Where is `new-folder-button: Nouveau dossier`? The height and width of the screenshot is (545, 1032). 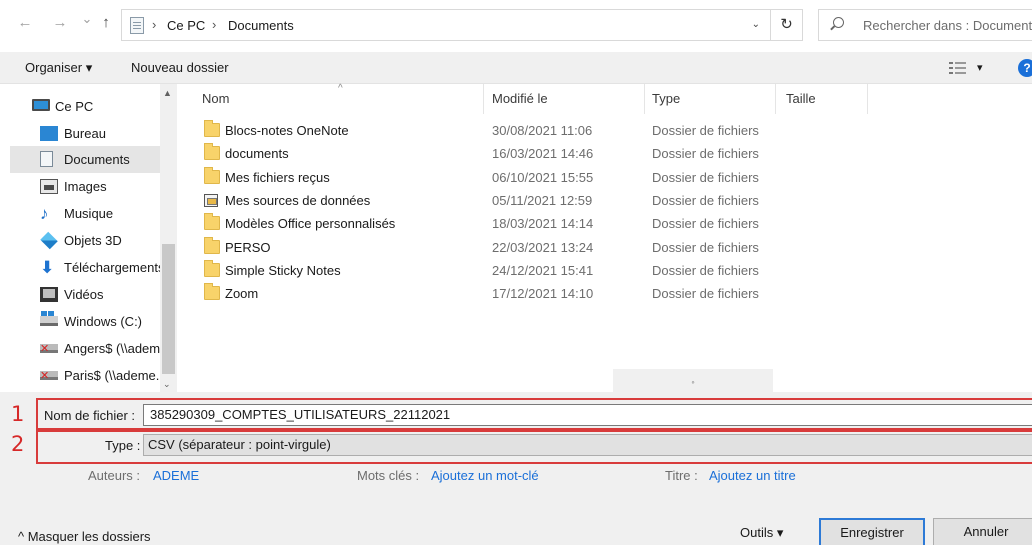 new-folder-button: Nouveau dossier is located at coordinates (180, 67).